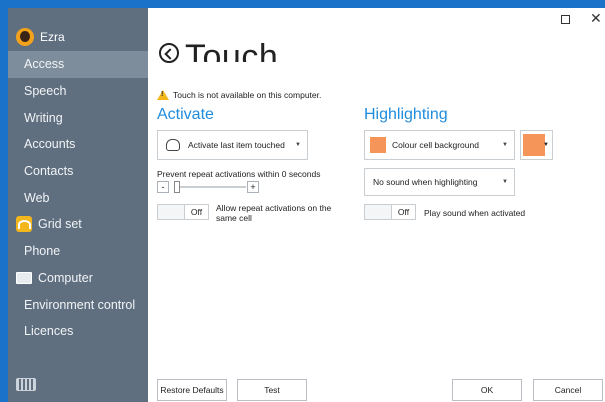  What do you see at coordinates (185, 114) in the screenshot?
I see `activate-heading: Activate` at bounding box center [185, 114].